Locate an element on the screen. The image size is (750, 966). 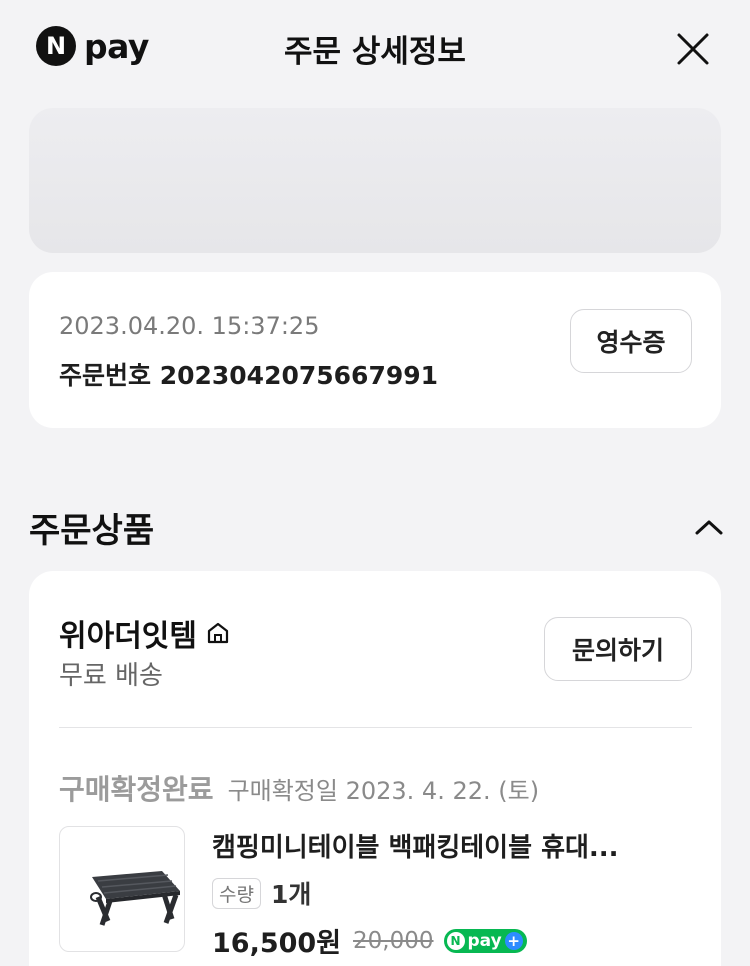
order-number: 주문번호 2023042075667991 is located at coordinates (249, 375).